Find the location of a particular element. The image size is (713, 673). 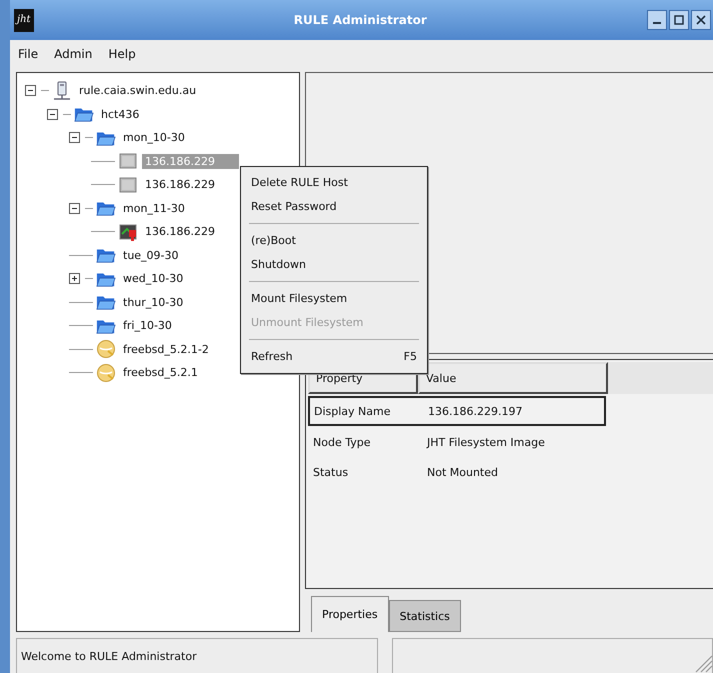

tree-item: freebsd_5.2.1 is located at coordinates (160, 372).